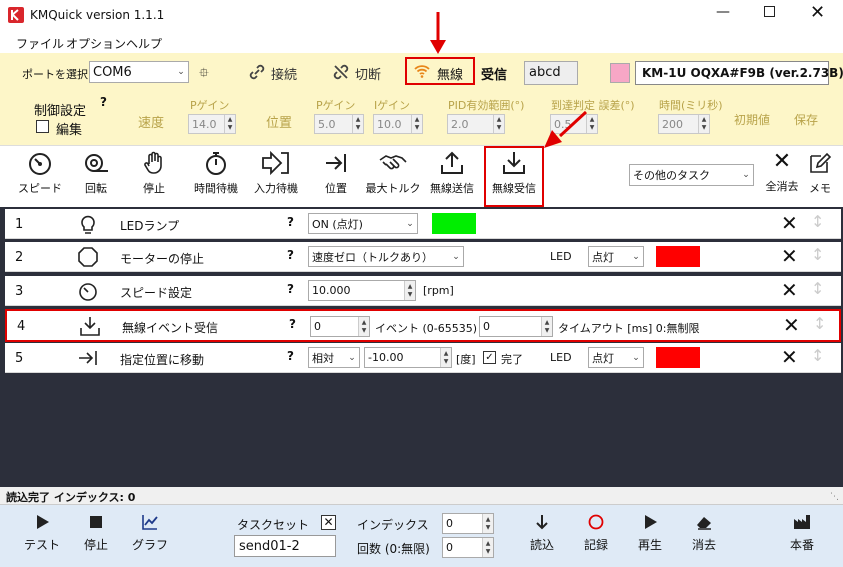 This screenshot has width=843, height=567. Describe the element at coordinates (782, 176) in the screenshot. I see `clear-all-button: ✕ 全消去` at that location.